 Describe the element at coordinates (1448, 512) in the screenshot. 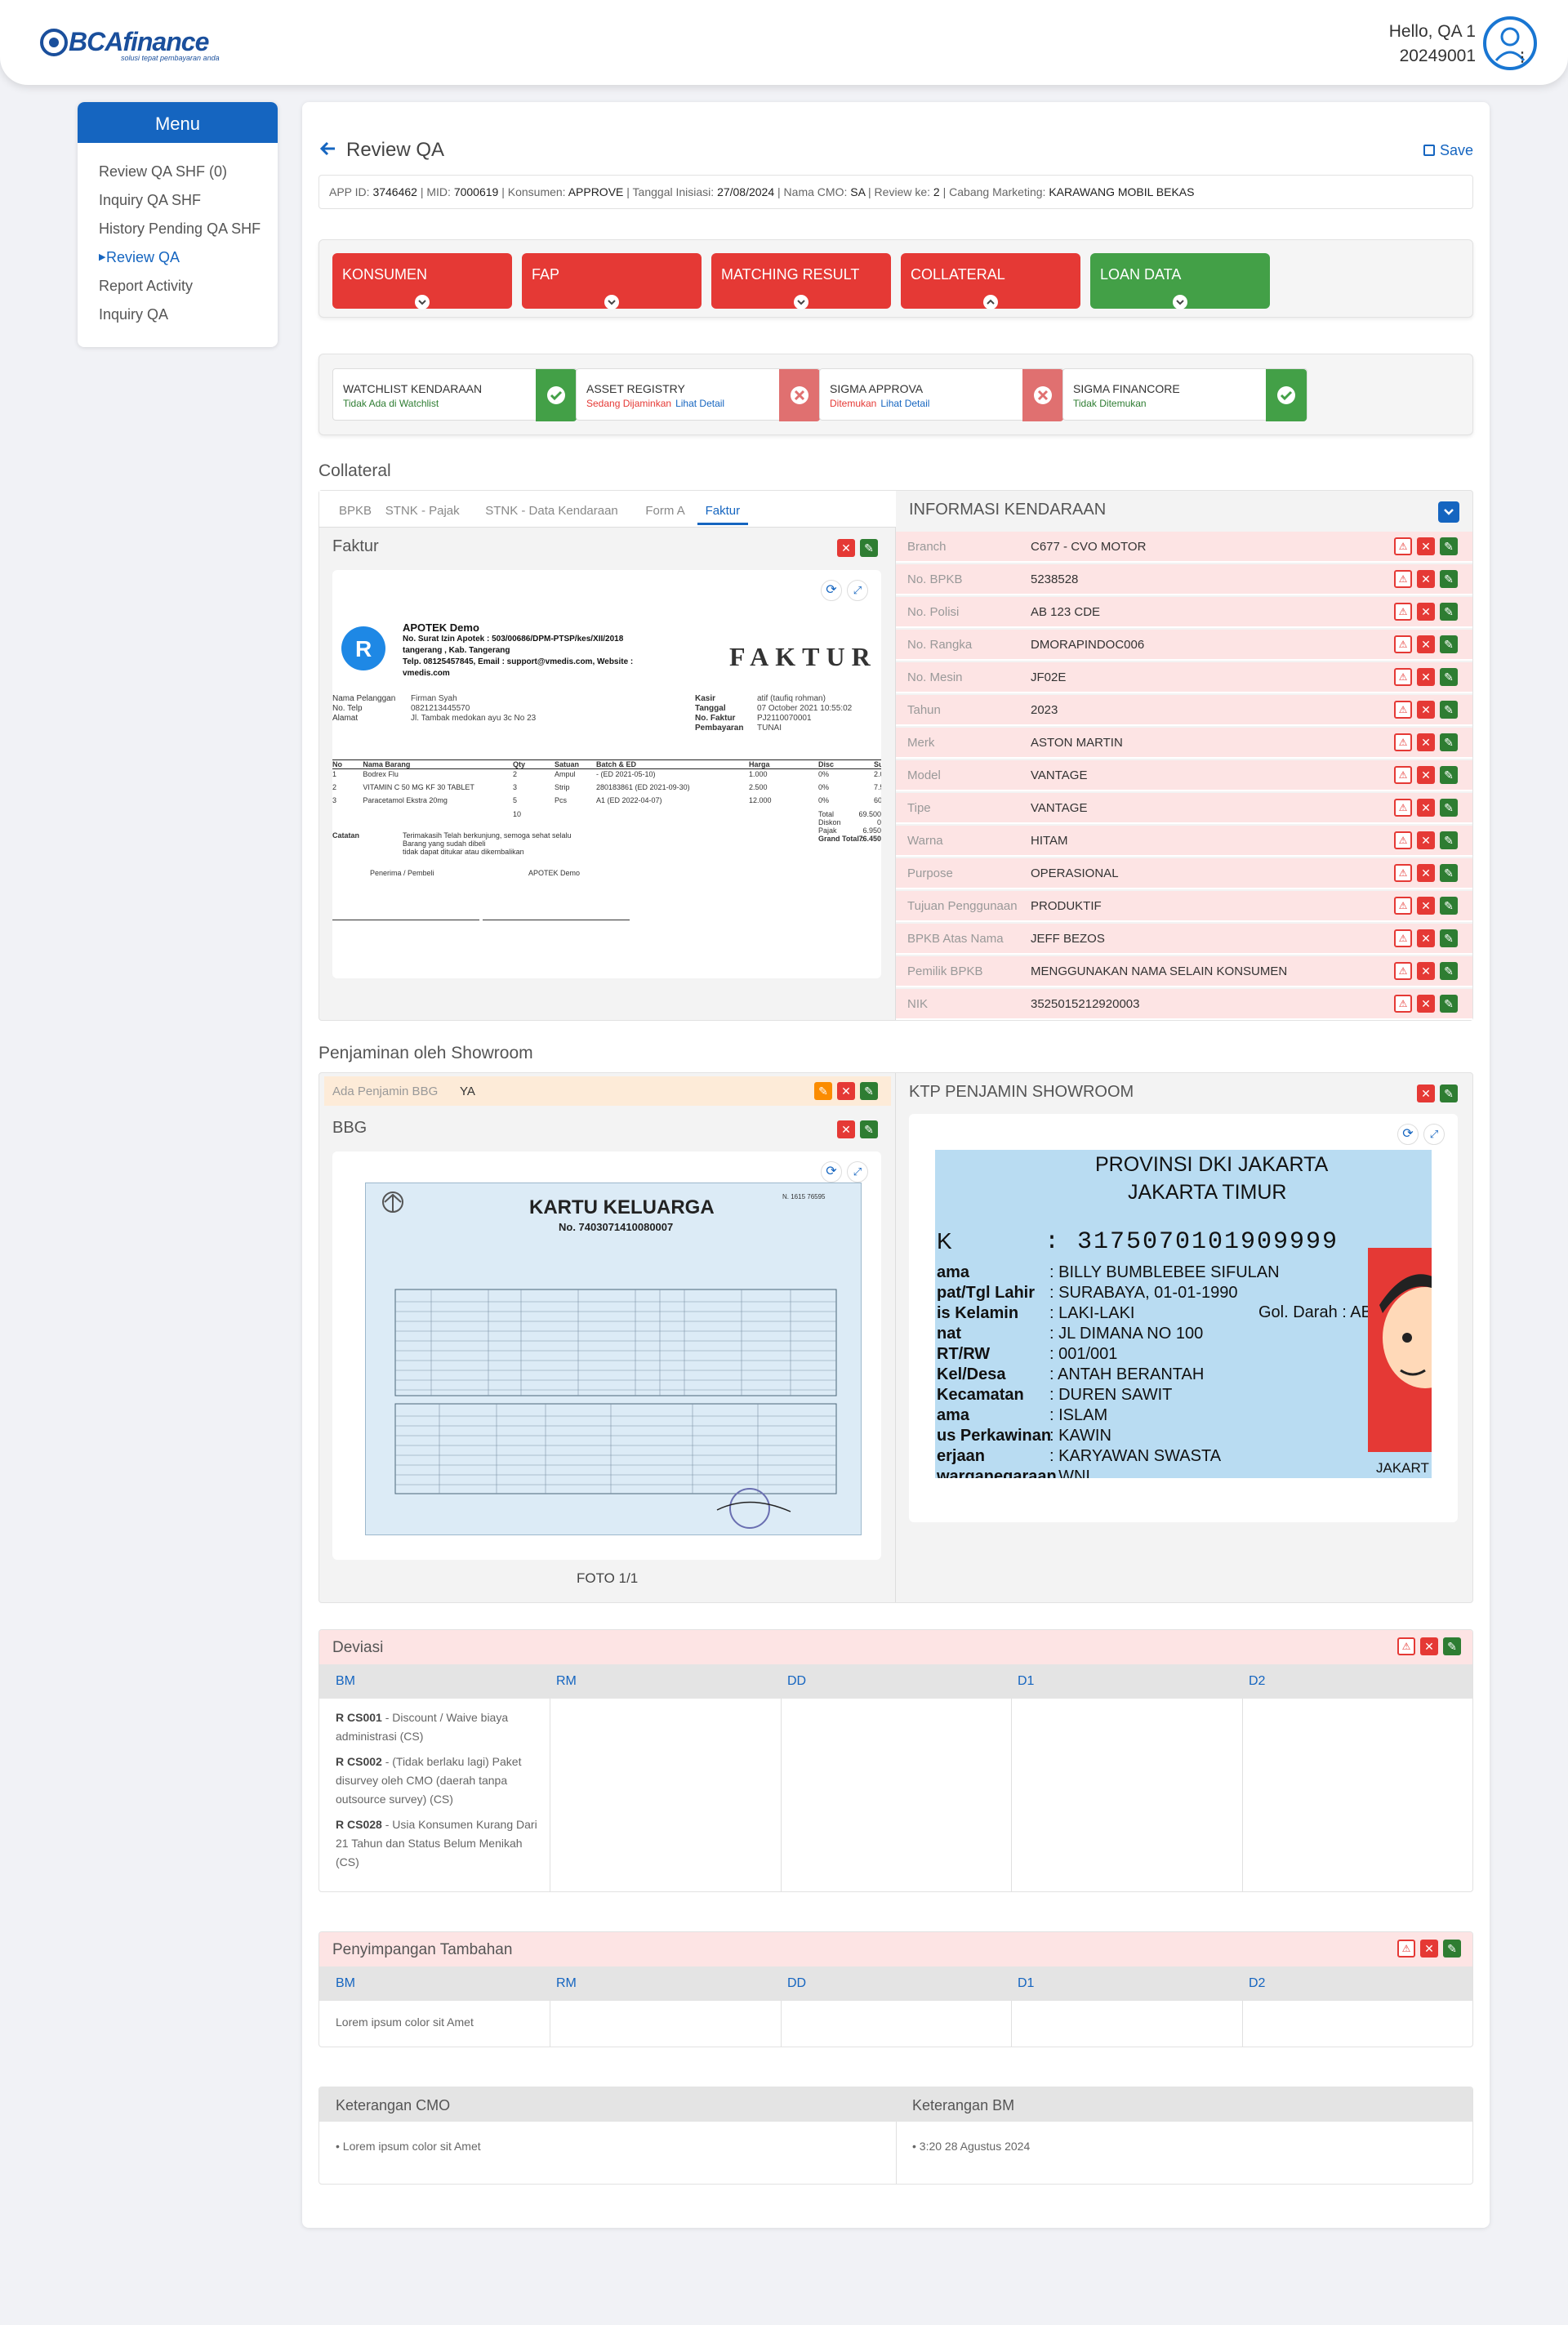

I see `collapse-button` at that location.